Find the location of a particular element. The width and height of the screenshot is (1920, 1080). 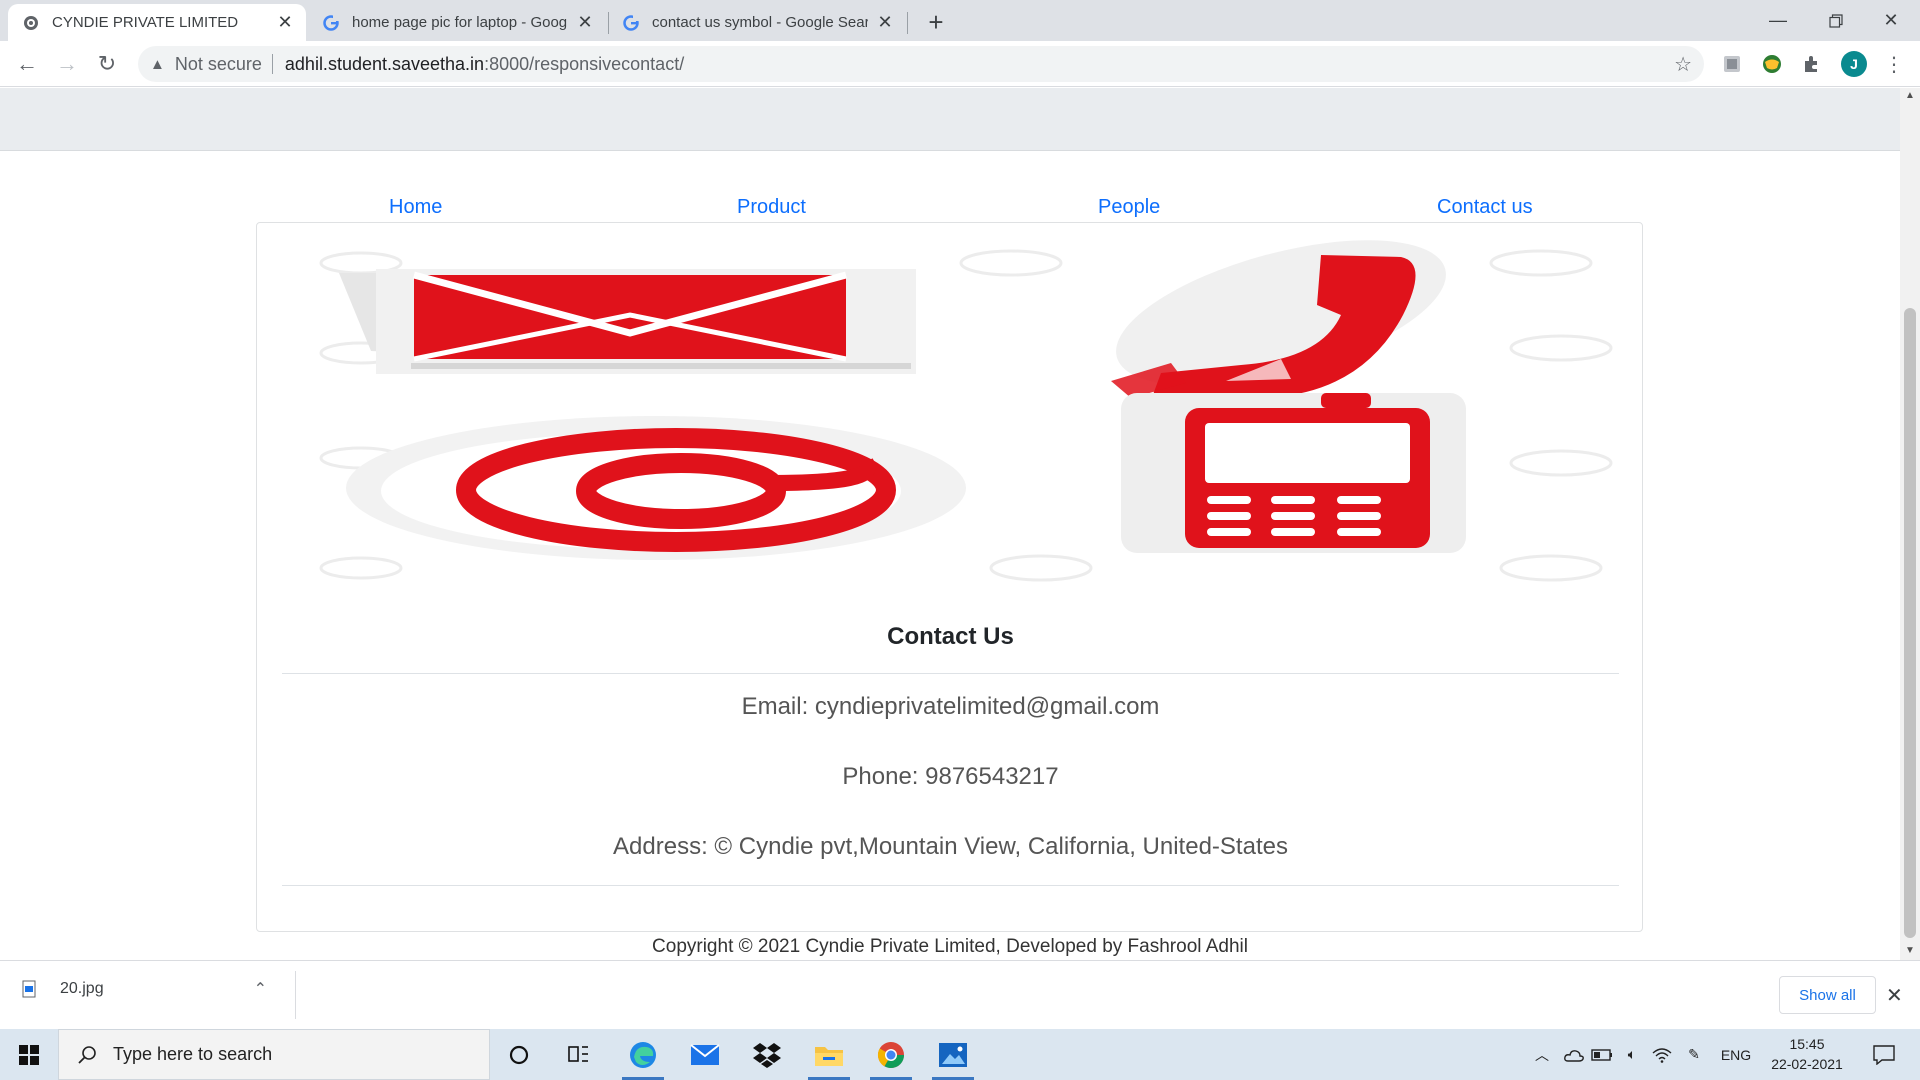

wifi-icon is located at coordinates (1662, 1054).